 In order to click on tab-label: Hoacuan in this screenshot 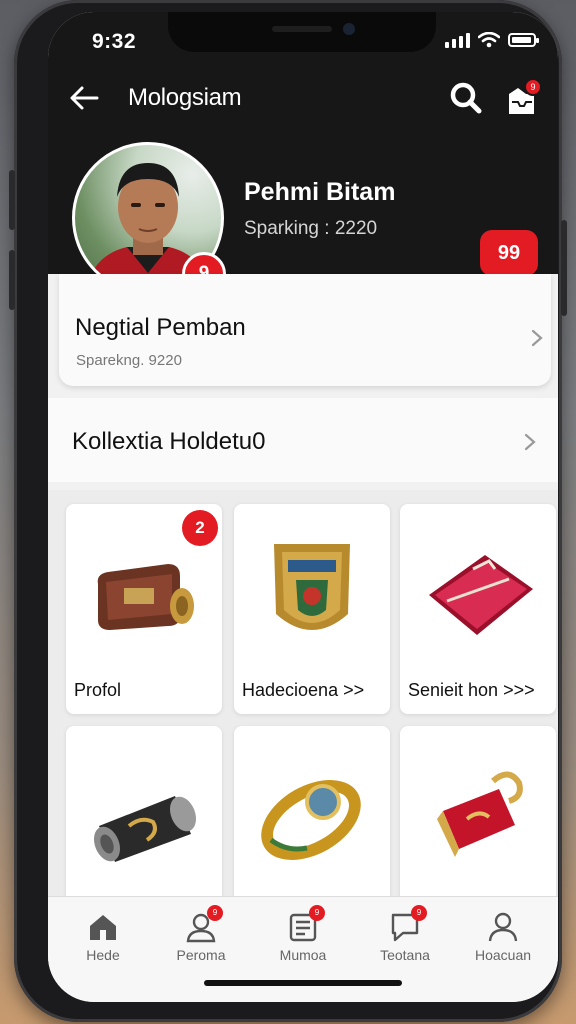, I will do `click(503, 955)`.